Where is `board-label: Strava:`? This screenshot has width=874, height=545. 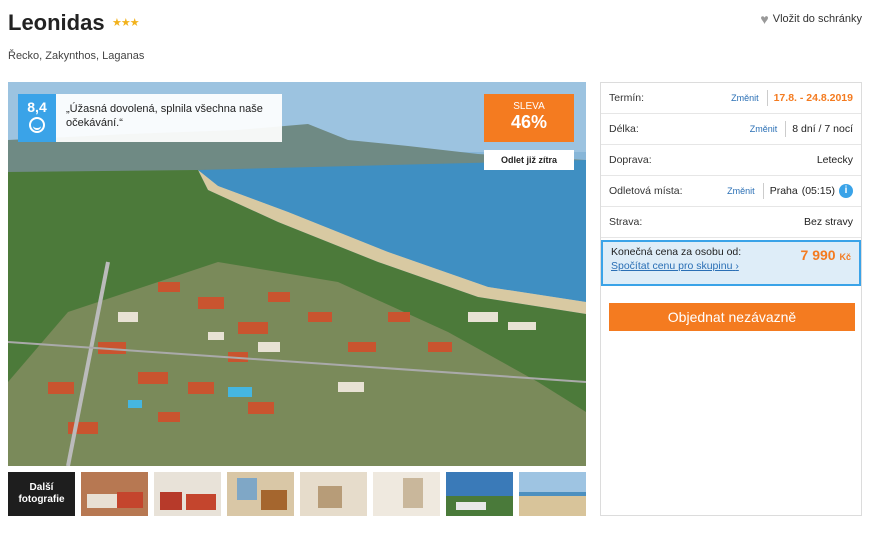
board-label: Strava: is located at coordinates (626, 222).